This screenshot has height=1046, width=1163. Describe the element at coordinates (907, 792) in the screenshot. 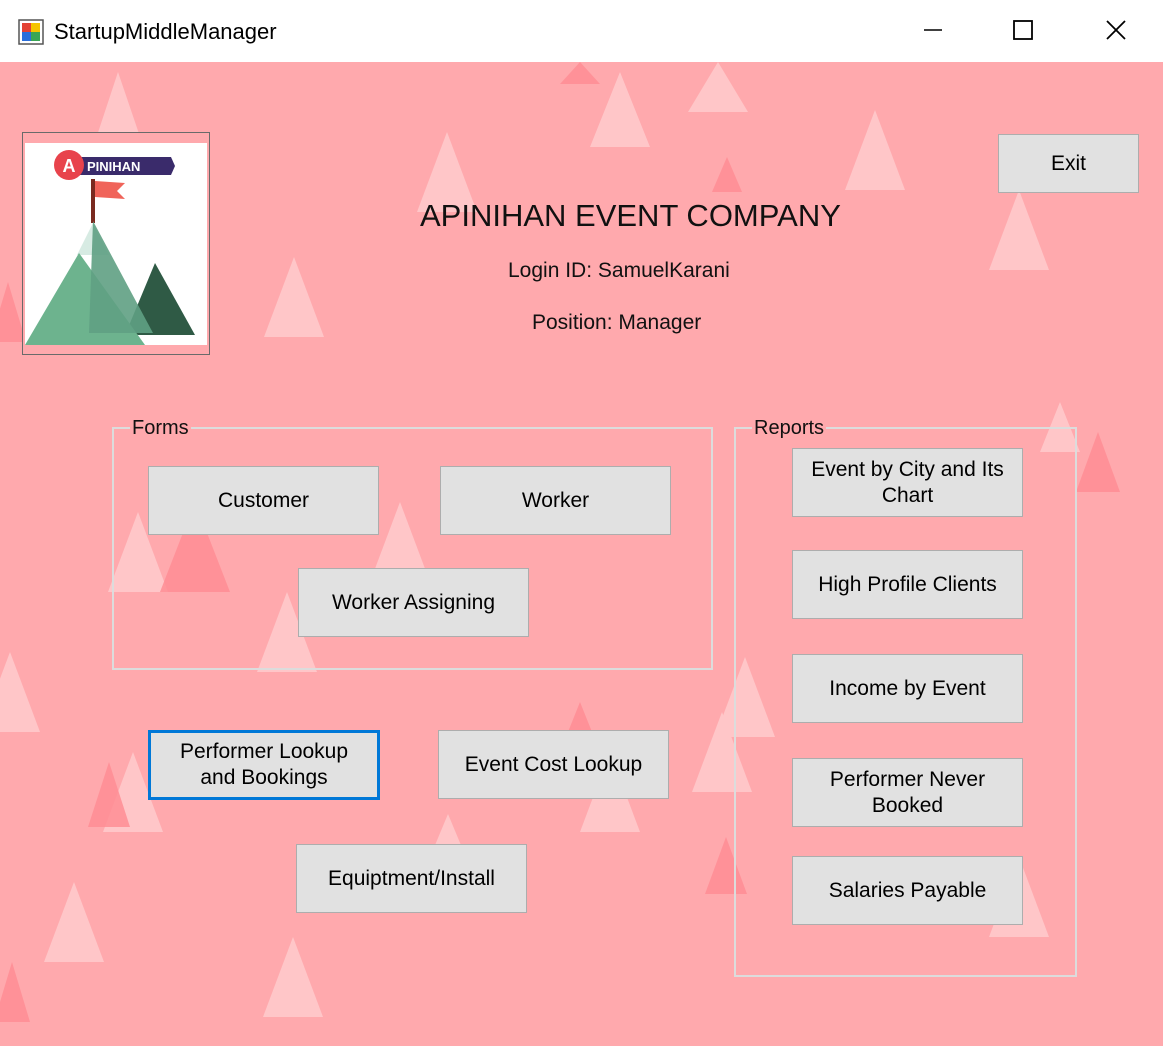

I see `performer-never-booked-button: Performer Never Booked` at that location.